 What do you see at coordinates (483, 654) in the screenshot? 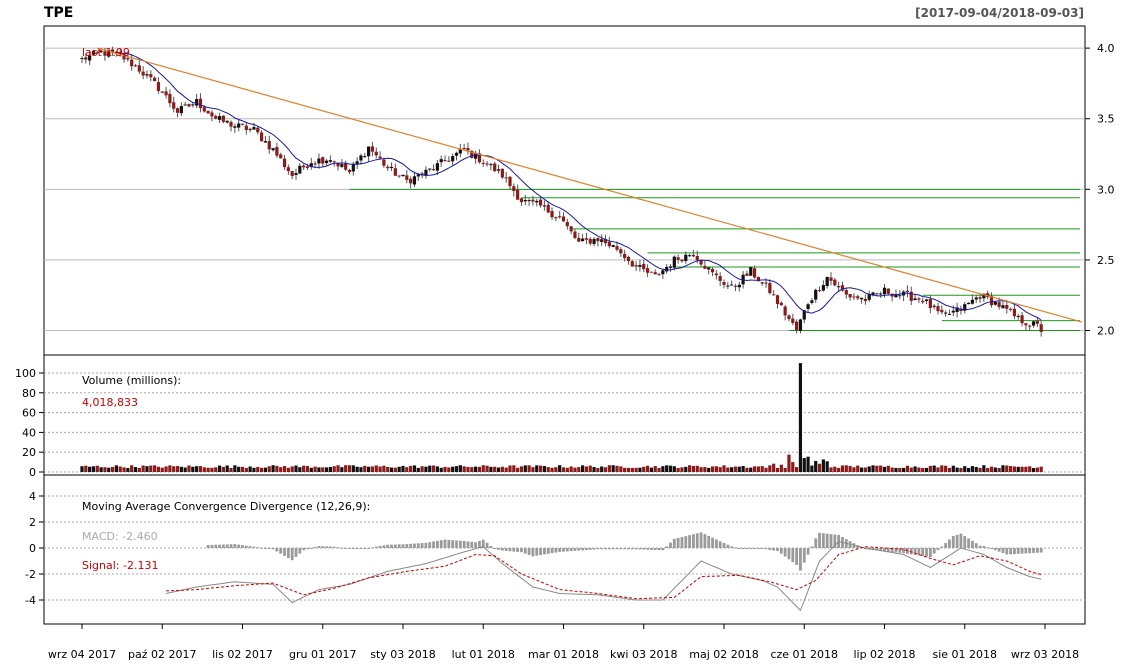
I see `x-tick-label: lut 01 2018` at bounding box center [483, 654].